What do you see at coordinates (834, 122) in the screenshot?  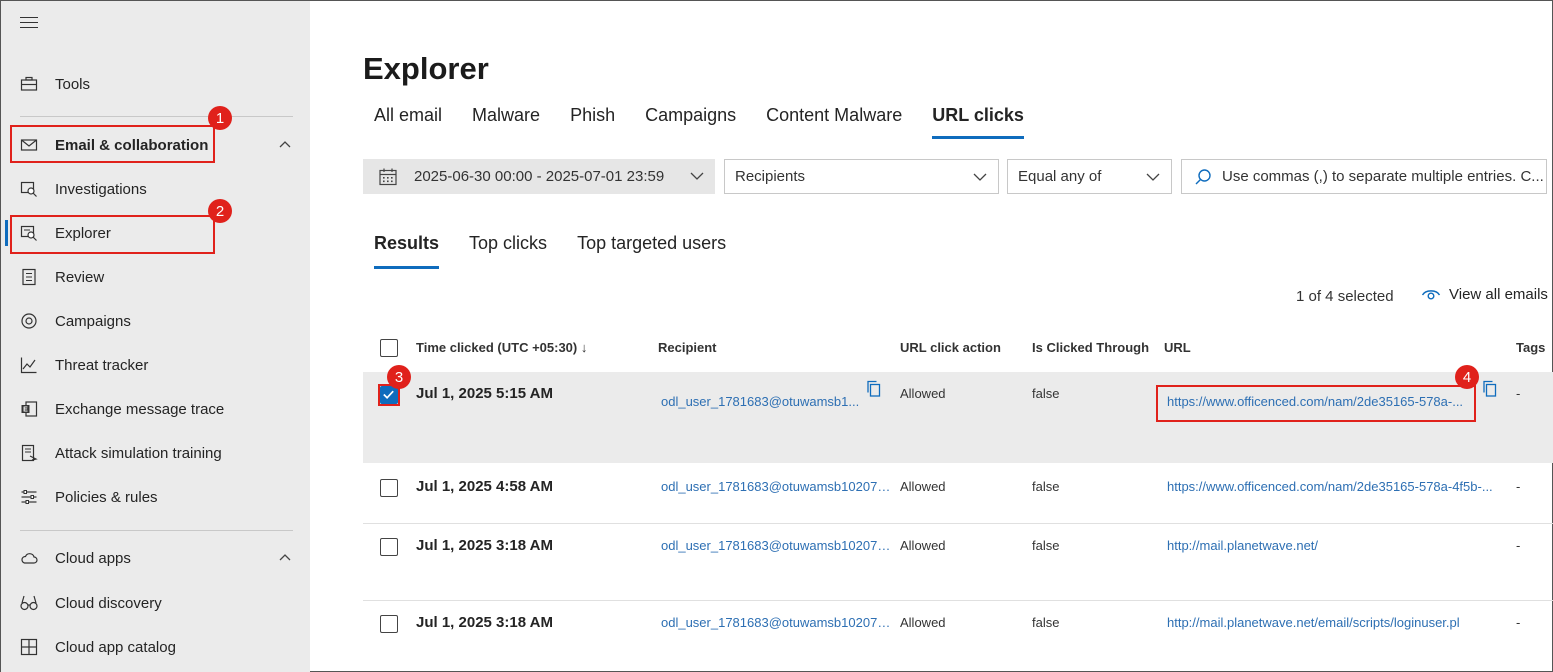 I see `tab-content-malware: Content Malware` at bounding box center [834, 122].